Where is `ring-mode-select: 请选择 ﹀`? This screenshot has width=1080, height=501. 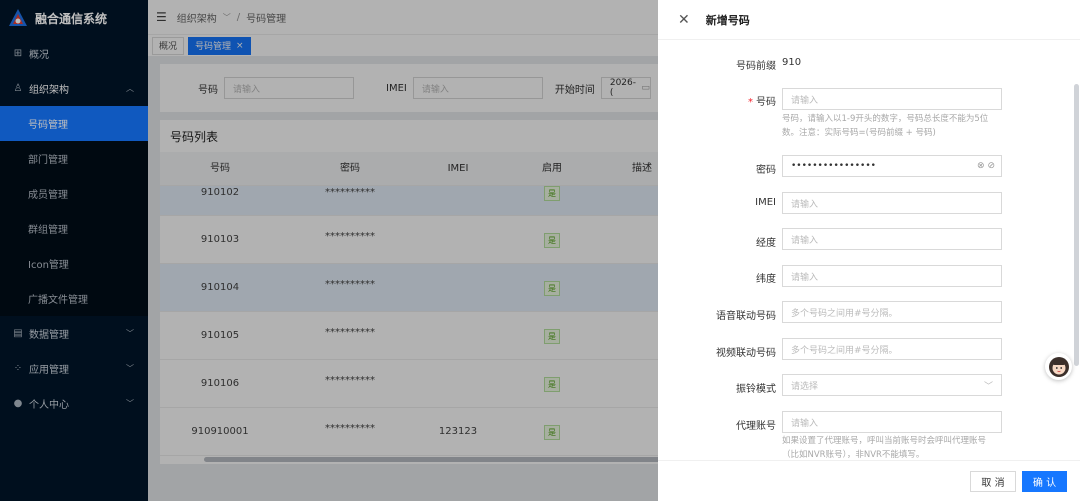 ring-mode-select: 请选择 ﹀ is located at coordinates (892, 385).